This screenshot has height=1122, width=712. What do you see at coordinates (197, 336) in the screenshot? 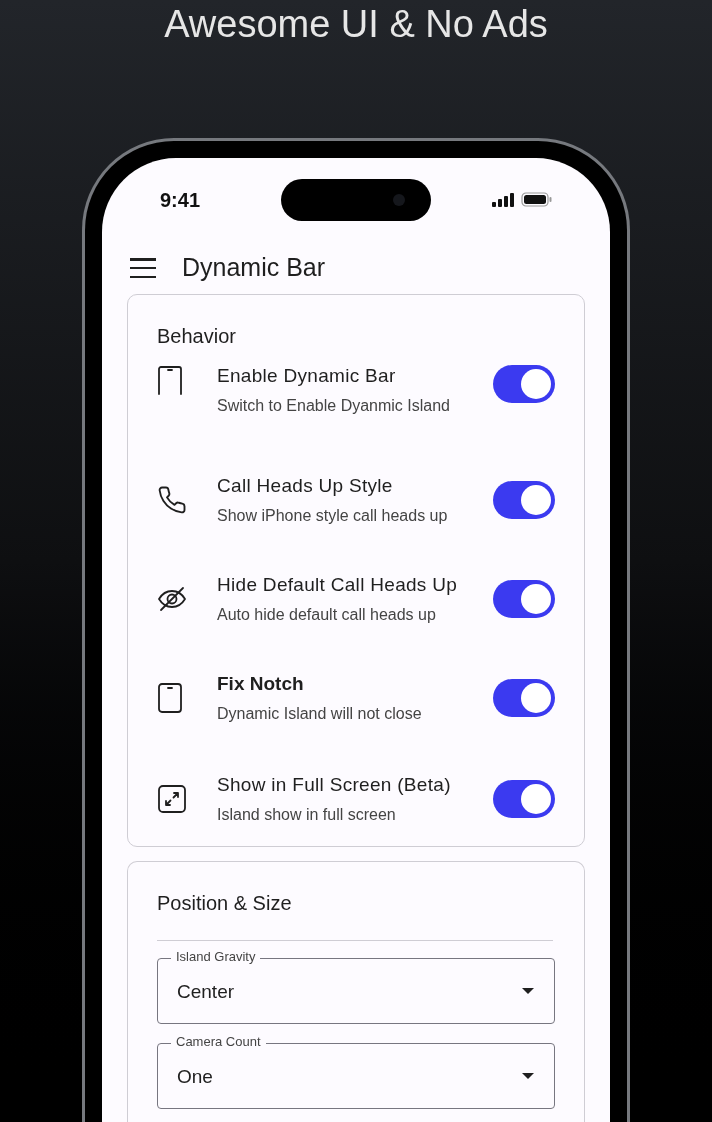
I see `section-title: Behavior` at bounding box center [197, 336].